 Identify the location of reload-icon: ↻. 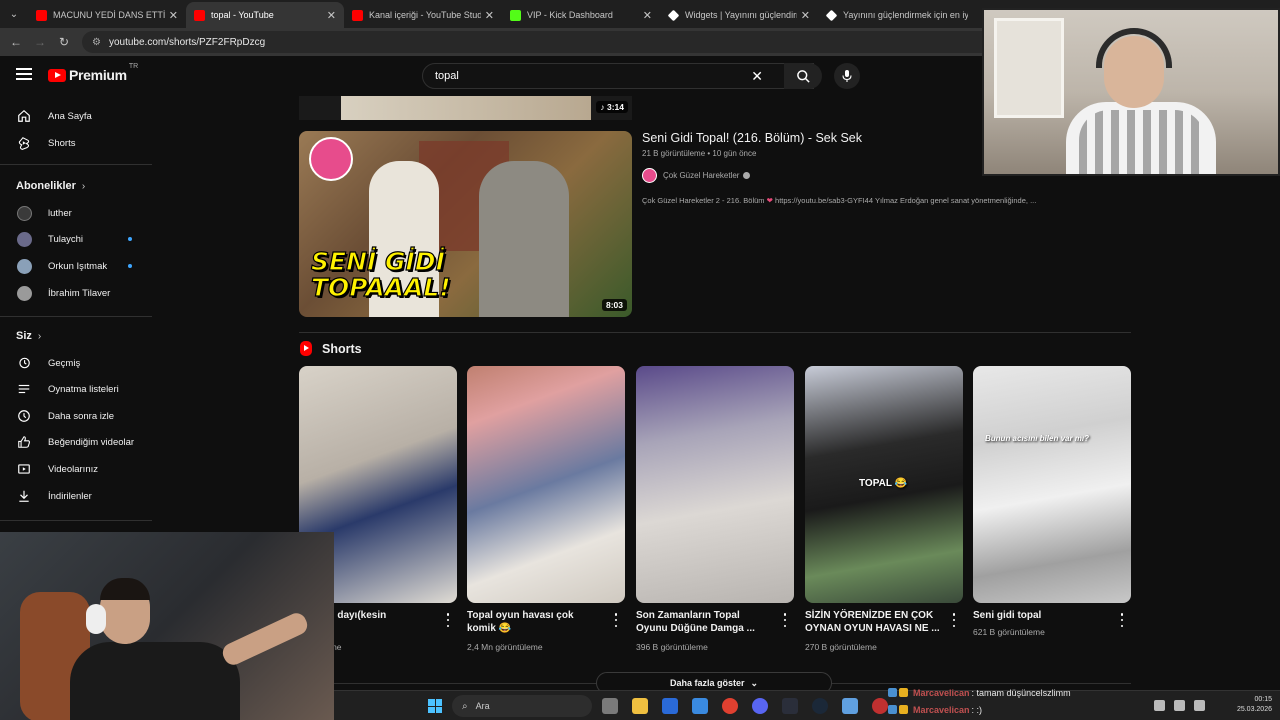
(64, 42).